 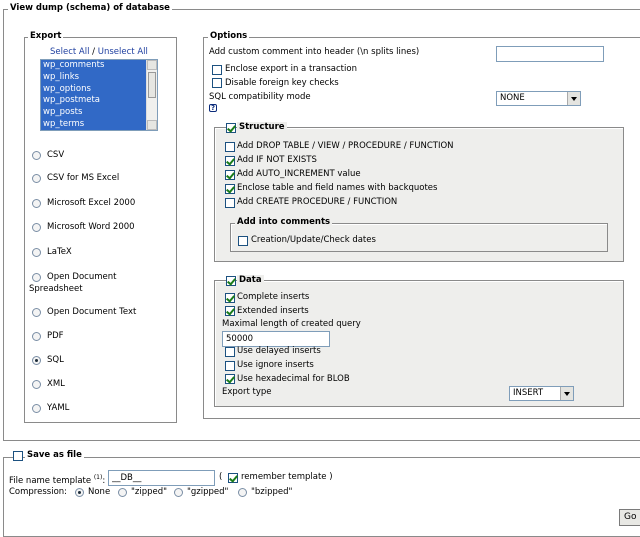 I want to click on help-icon: ?, so click(x=213, y=108).